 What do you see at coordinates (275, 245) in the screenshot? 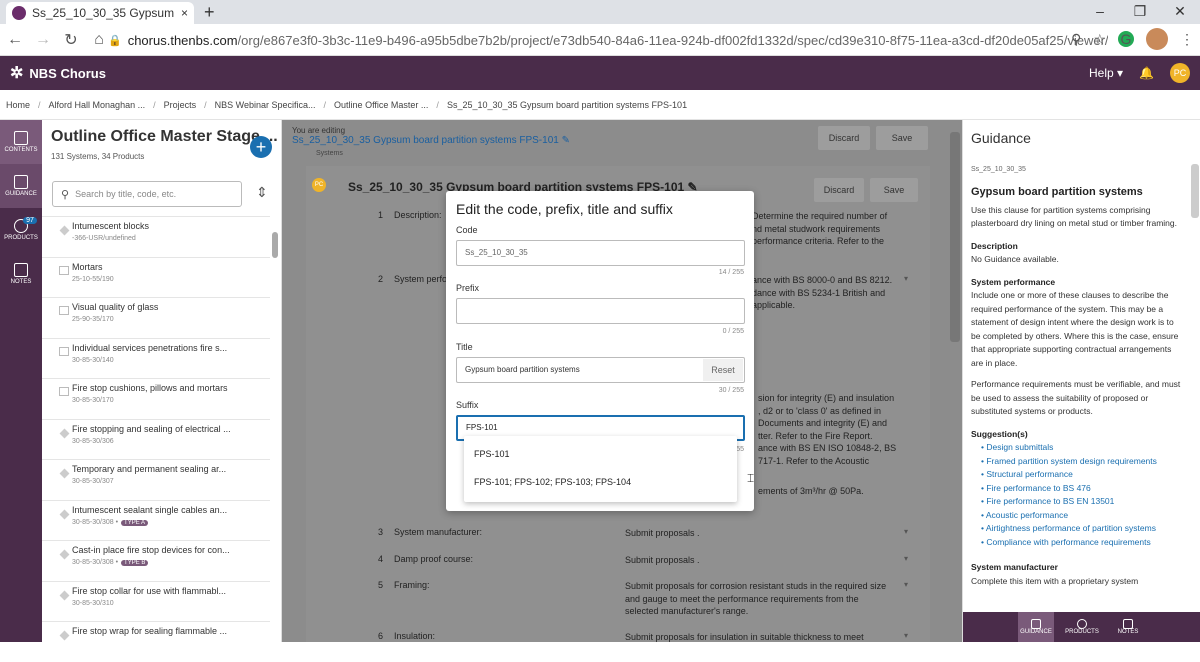
I see `list-scrollbar` at bounding box center [275, 245].